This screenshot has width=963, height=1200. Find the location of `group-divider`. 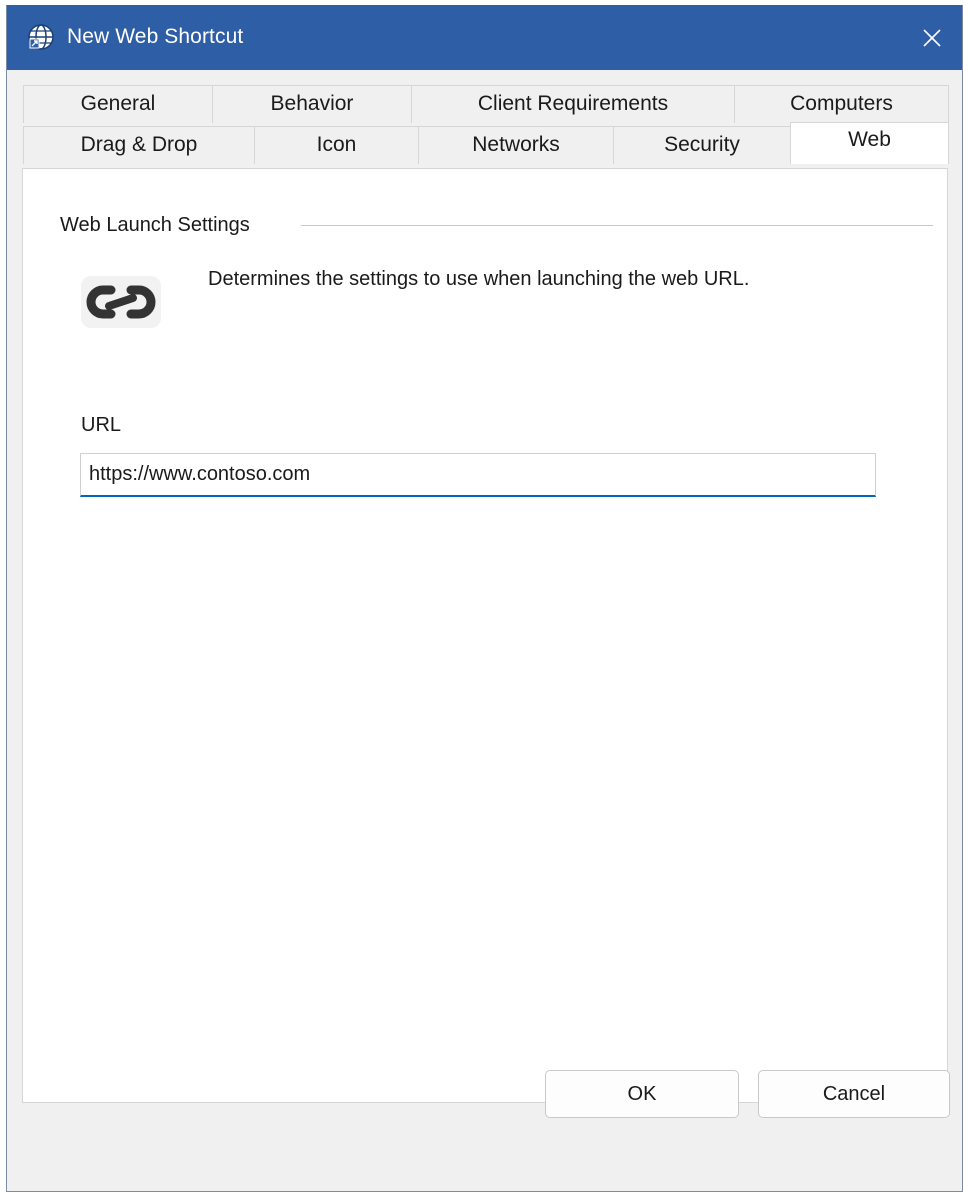

group-divider is located at coordinates (617, 225).